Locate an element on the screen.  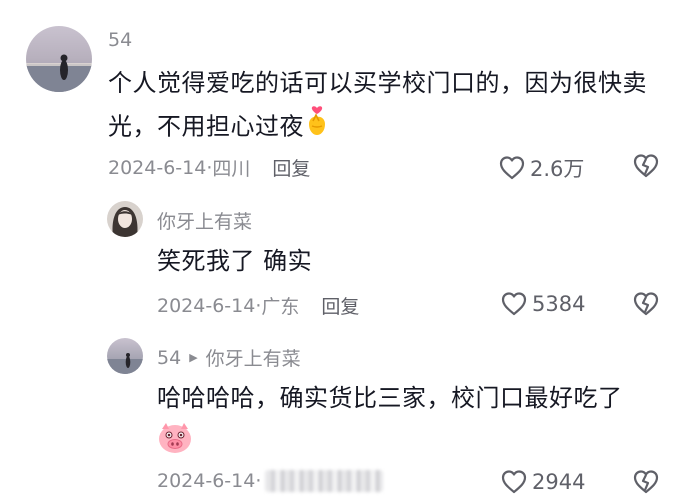
like-button: 2944 is located at coordinates (542, 482).